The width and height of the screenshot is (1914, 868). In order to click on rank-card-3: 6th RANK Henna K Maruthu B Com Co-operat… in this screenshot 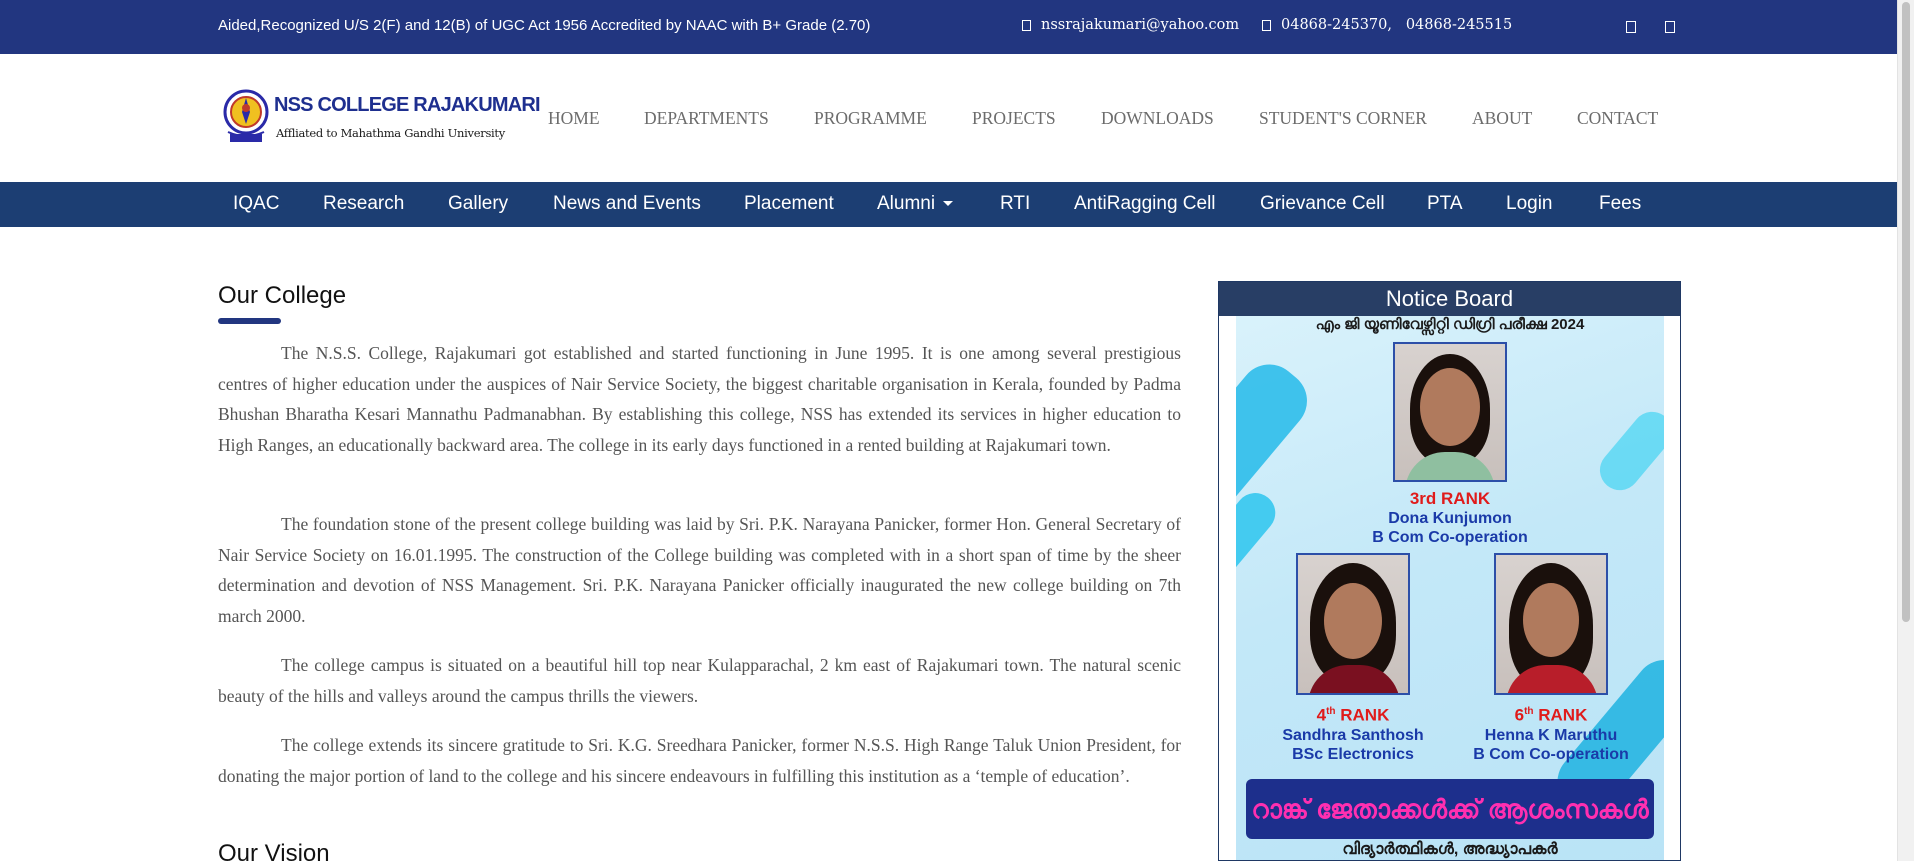, I will do `click(1549, 733)`.